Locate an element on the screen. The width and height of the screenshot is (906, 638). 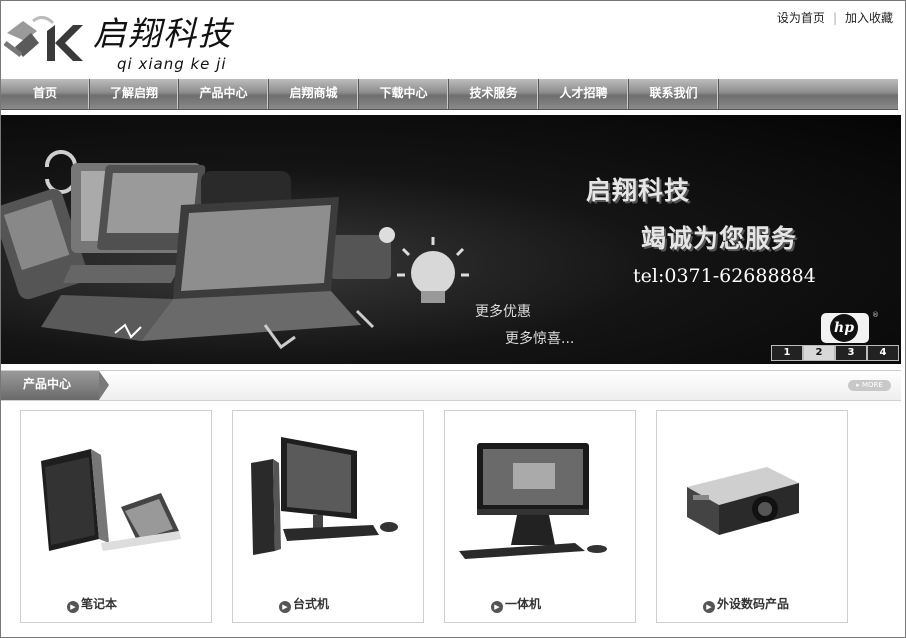
nav-item-tech-service: 技术服务 is located at coordinates (494, 94).